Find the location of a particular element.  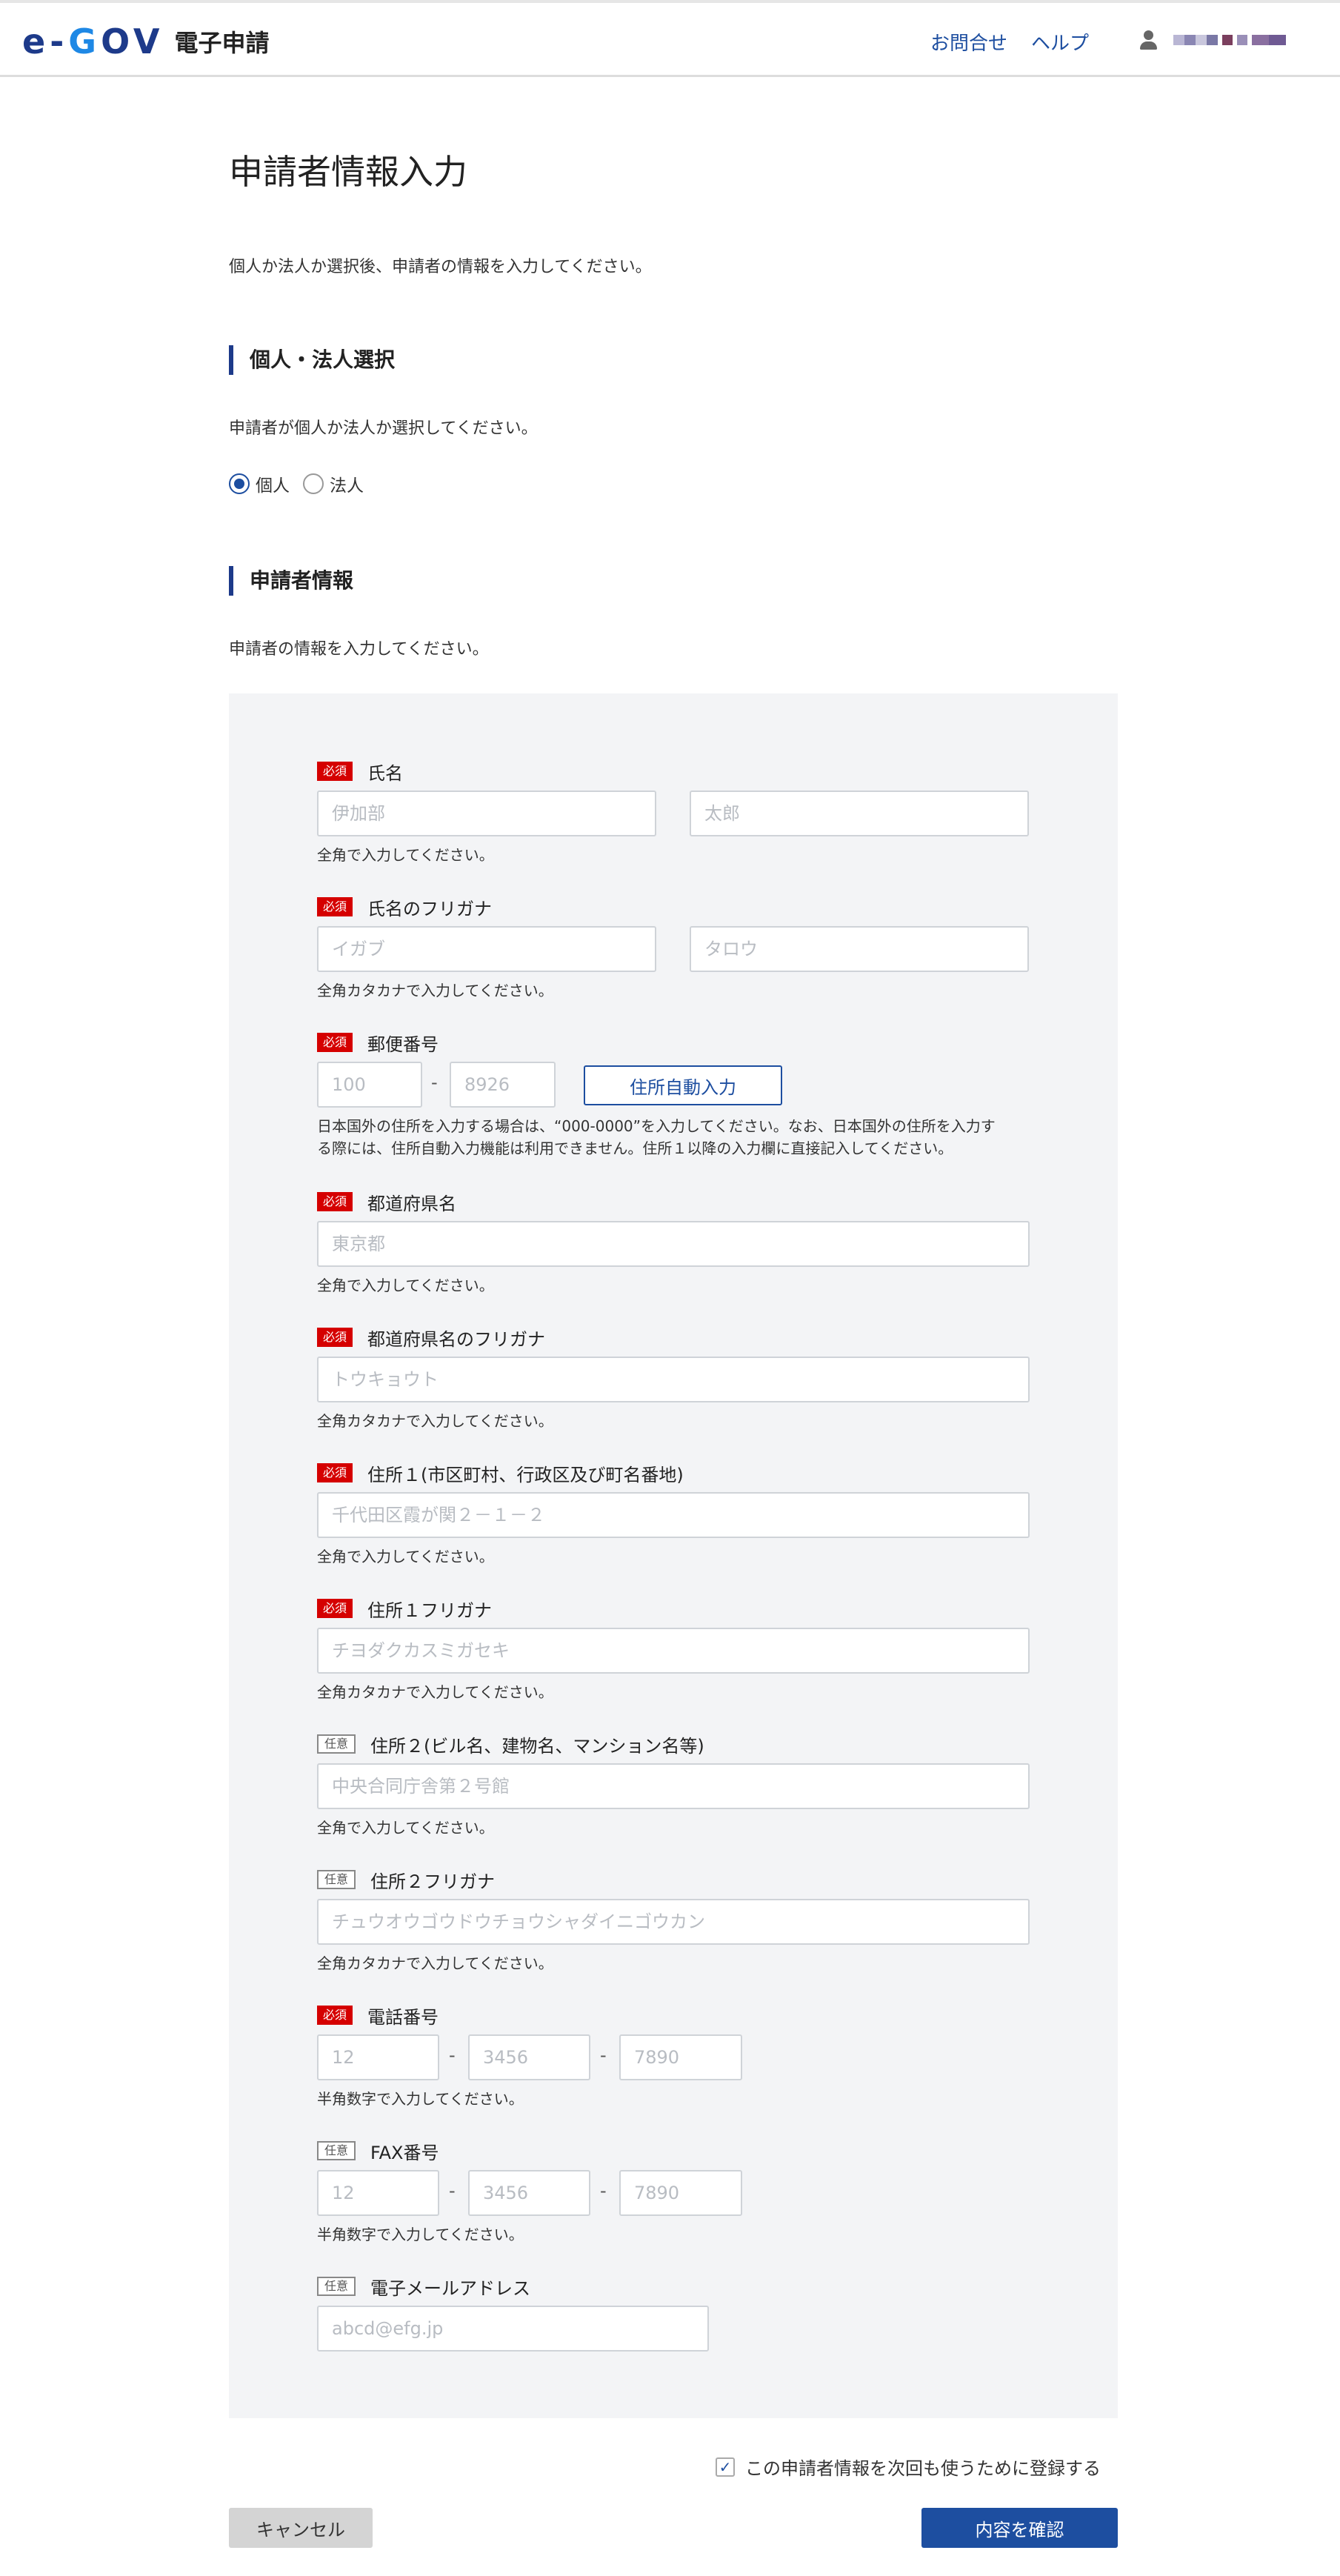

prefecture-kana-input is located at coordinates (673, 1379).